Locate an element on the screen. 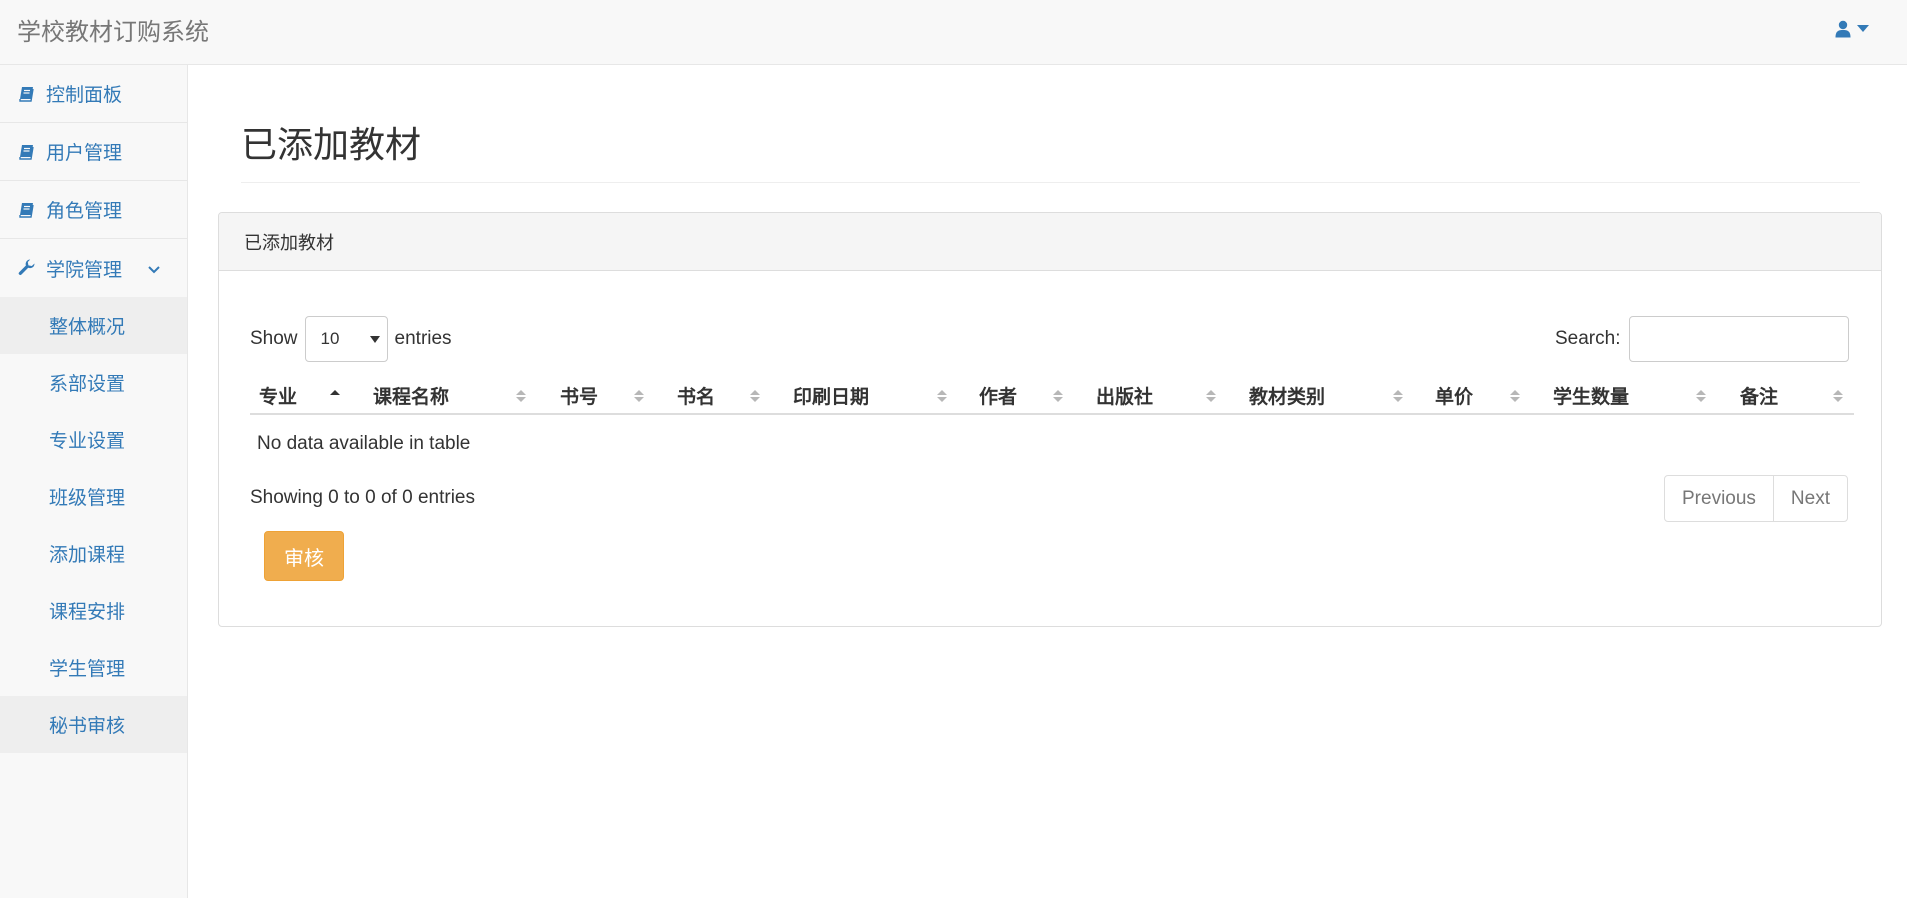 This screenshot has height=898, width=1907. panel-title: 已添加教材 is located at coordinates (1050, 242).